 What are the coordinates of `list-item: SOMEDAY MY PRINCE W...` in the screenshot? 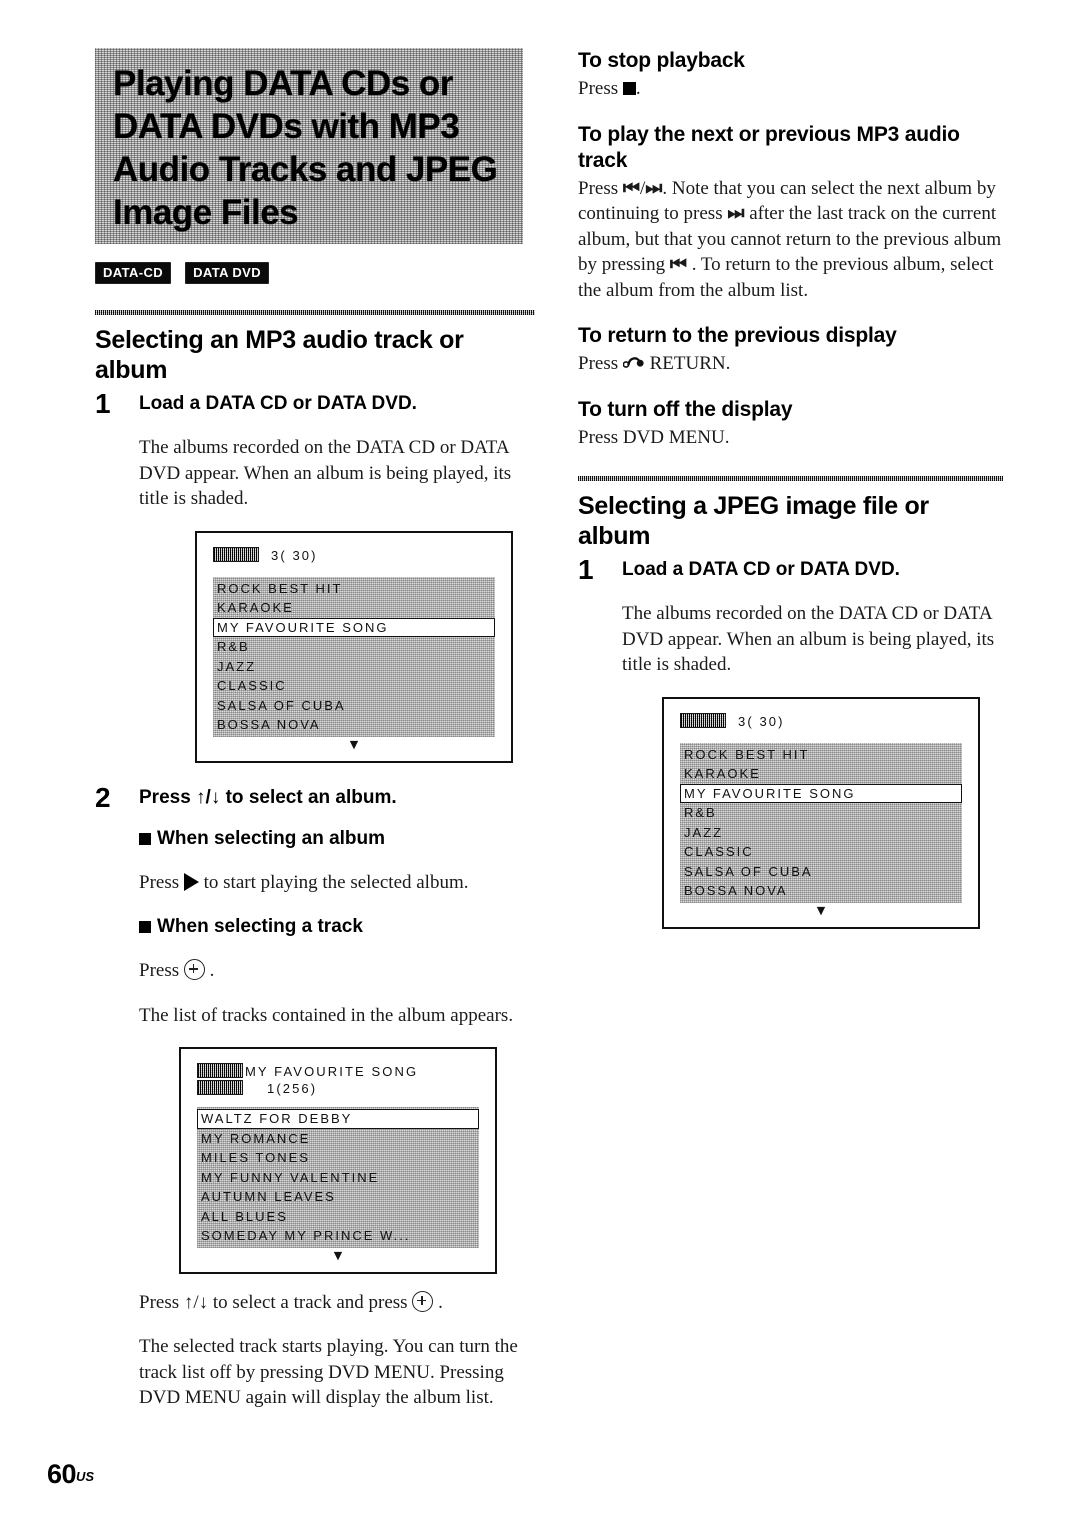 It's located at (338, 1236).